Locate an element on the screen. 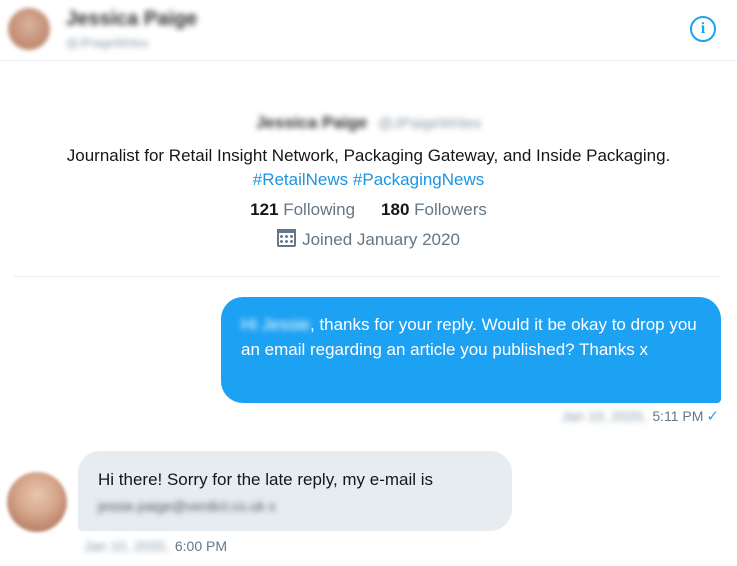 The width and height of the screenshot is (737, 566). header-contact-name: Jessica Paige is located at coordinates (131, 19).